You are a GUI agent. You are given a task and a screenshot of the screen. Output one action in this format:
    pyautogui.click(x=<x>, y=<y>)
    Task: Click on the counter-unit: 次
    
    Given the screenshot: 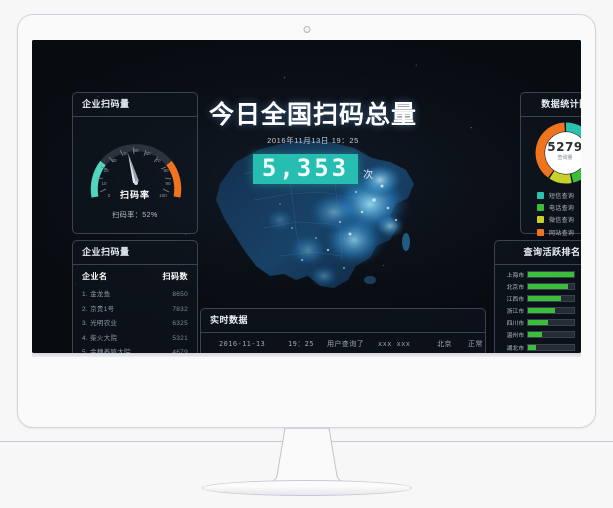 What is the action you would take?
    pyautogui.click(x=368, y=176)
    